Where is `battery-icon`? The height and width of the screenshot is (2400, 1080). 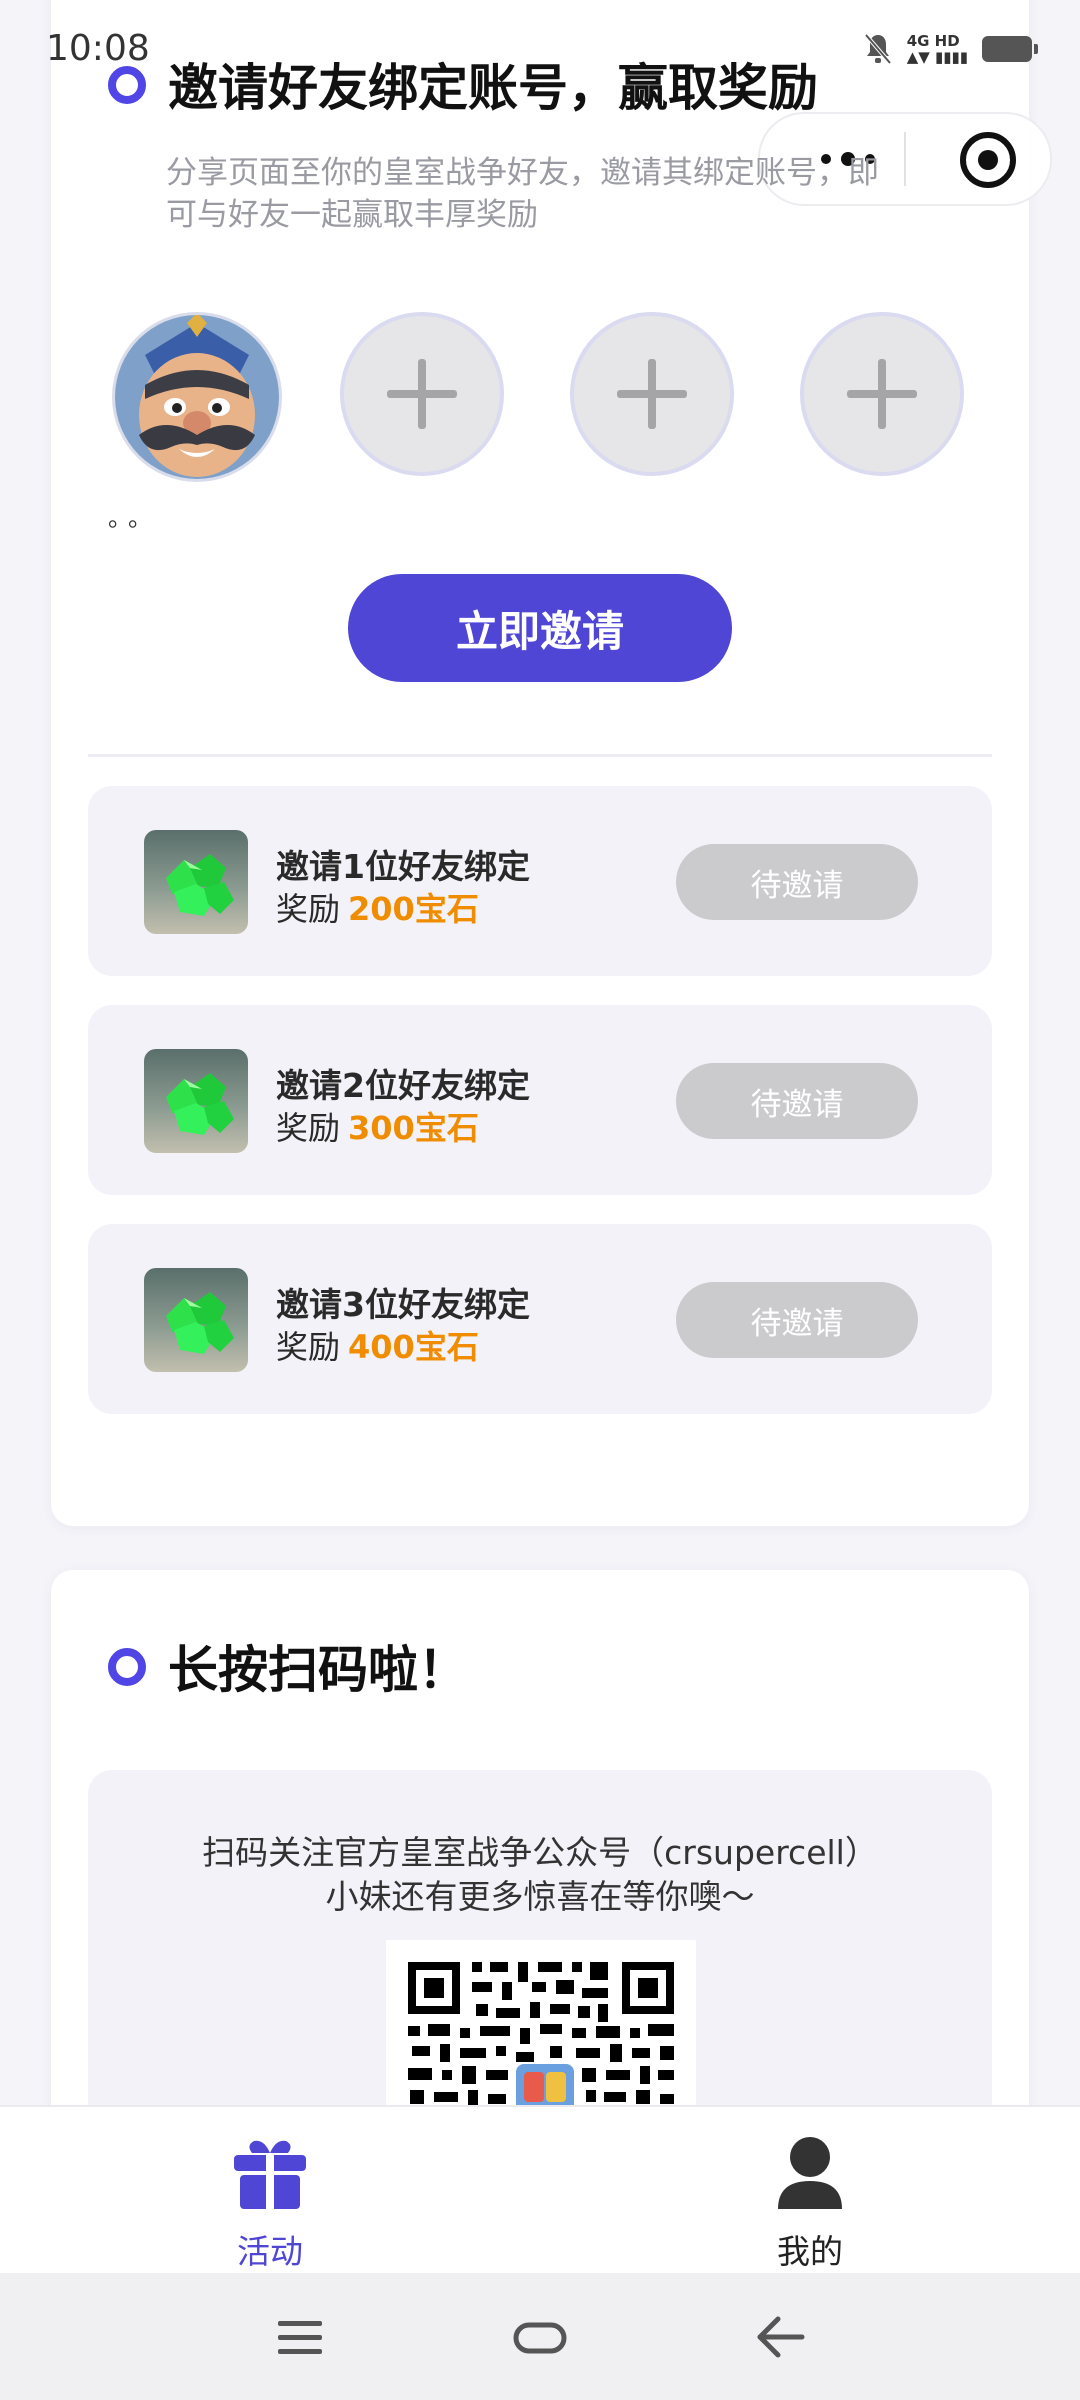 battery-icon is located at coordinates (1010, 49).